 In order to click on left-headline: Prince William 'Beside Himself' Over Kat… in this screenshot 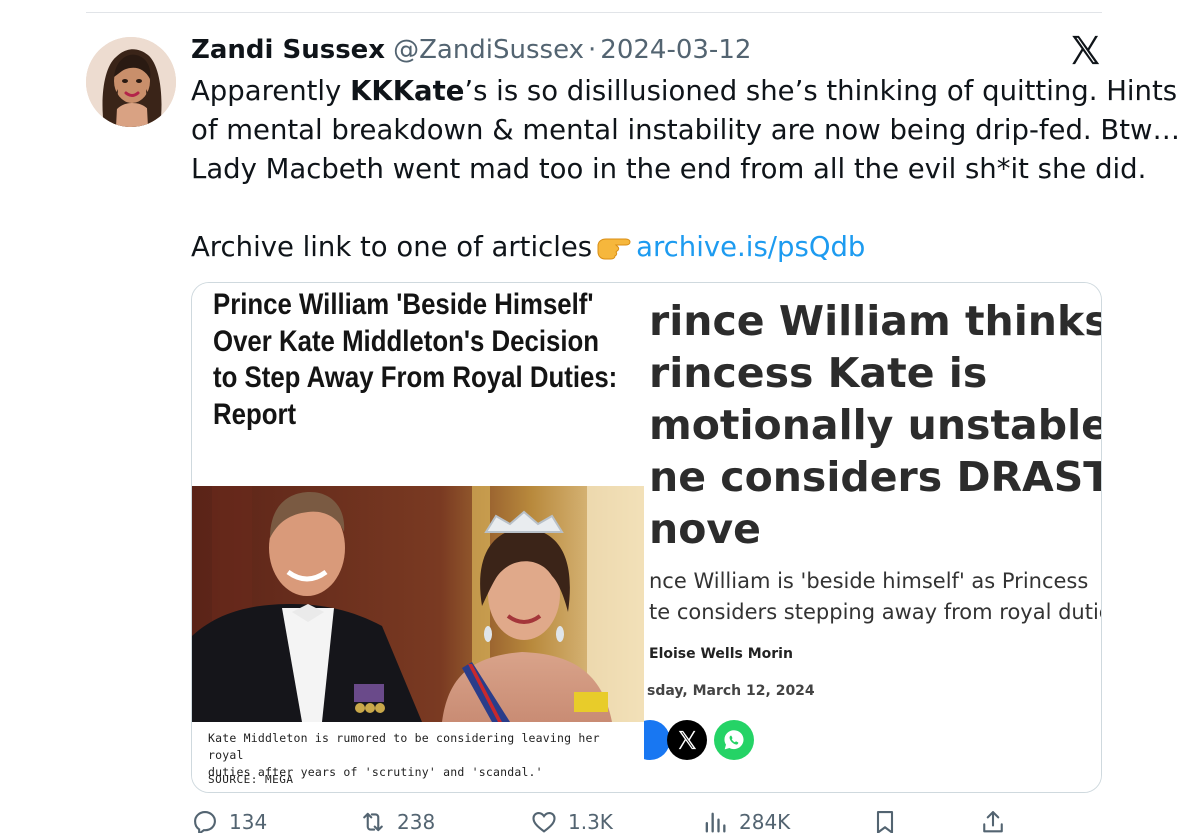, I will do `click(419, 360)`.